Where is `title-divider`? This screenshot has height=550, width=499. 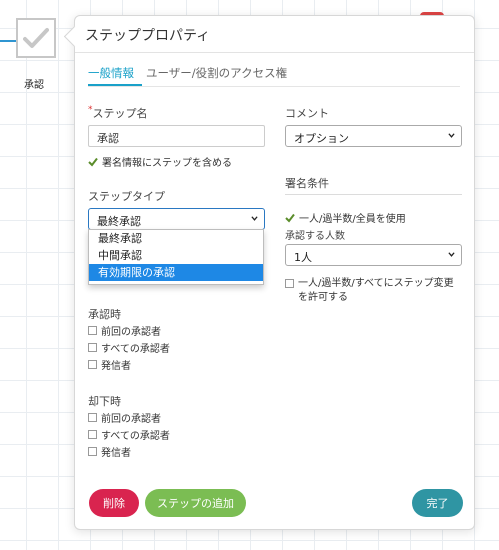
title-divider is located at coordinates (274, 52).